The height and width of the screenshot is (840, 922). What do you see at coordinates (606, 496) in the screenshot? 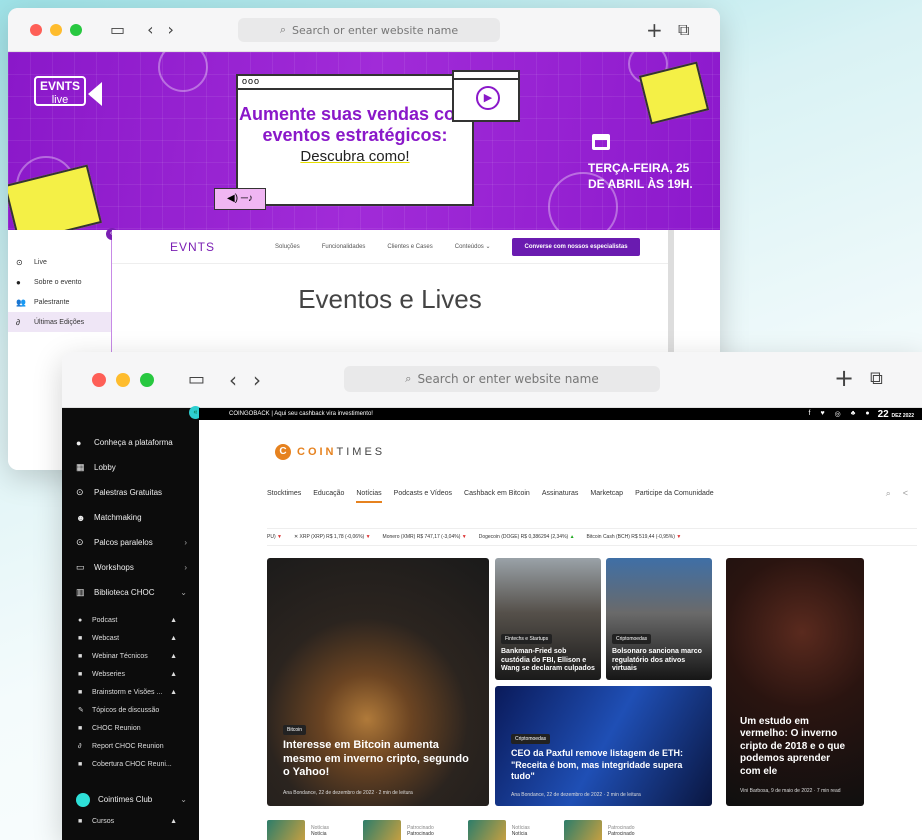
I see `nav-marketcap: Marketcap` at bounding box center [606, 496].